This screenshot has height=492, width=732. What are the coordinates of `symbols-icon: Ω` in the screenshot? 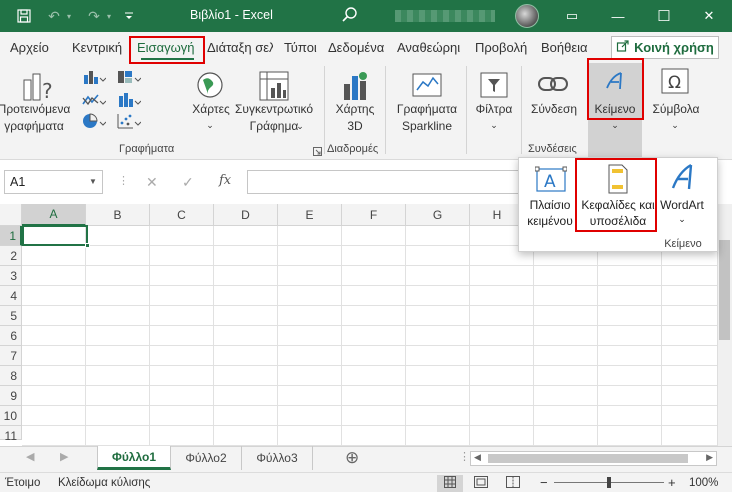 It's located at (675, 82).